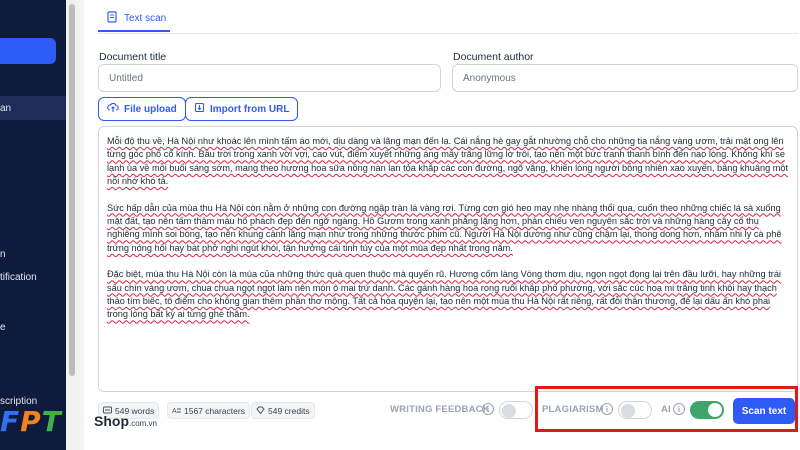 The height and width of the screenshot is (450, 800). I want to click on import-url-label: Import from URL, so click(250, 109).